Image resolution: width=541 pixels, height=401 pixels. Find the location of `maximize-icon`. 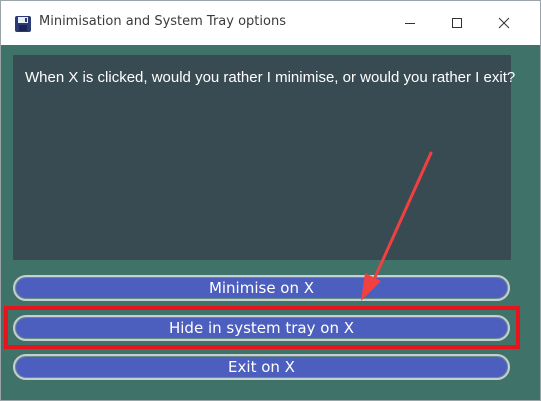

maximize-icon is located at coordinates (457, 23).